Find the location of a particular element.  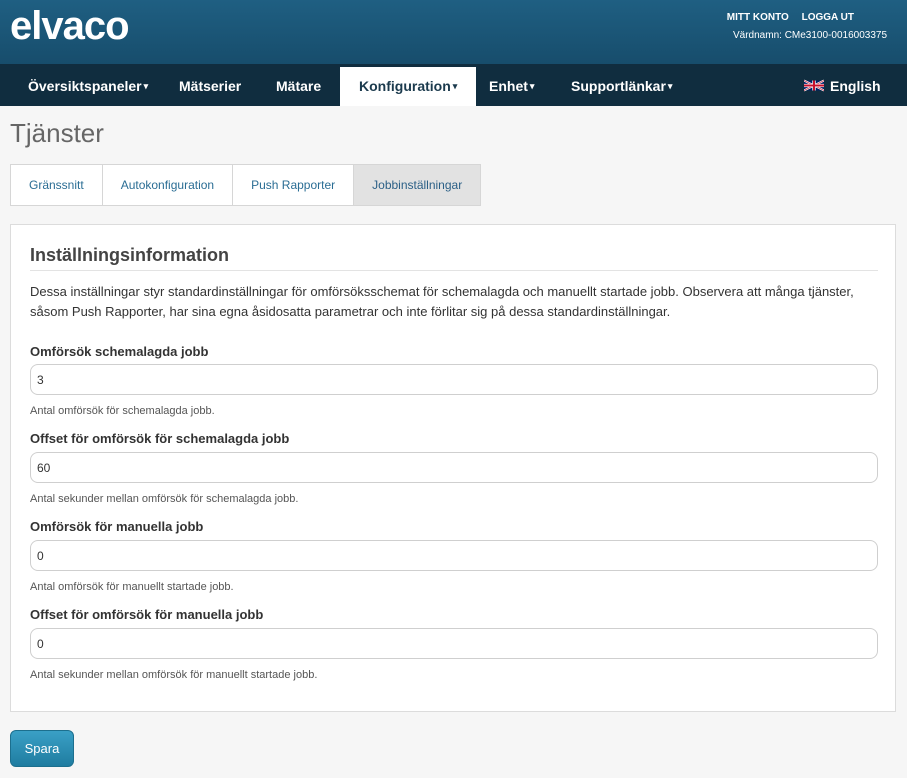

nav-item-label: Mätare is located at coordinates (299, 86).